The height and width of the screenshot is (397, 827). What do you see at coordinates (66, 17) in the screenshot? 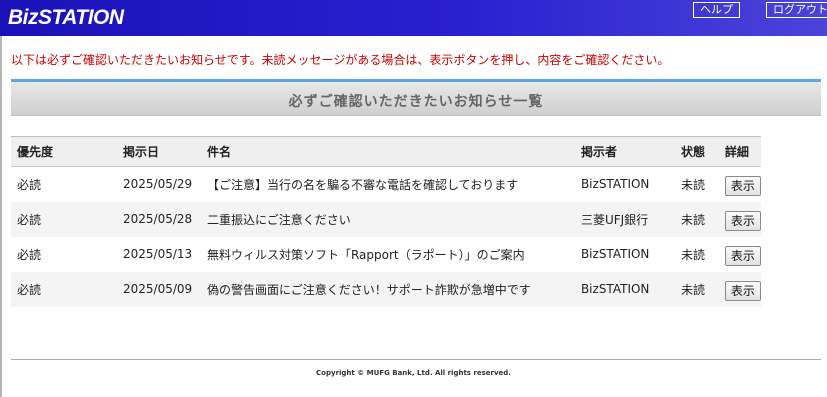
I see `bizstation-logo: BizSTATION` at bounding box center [66, 17].